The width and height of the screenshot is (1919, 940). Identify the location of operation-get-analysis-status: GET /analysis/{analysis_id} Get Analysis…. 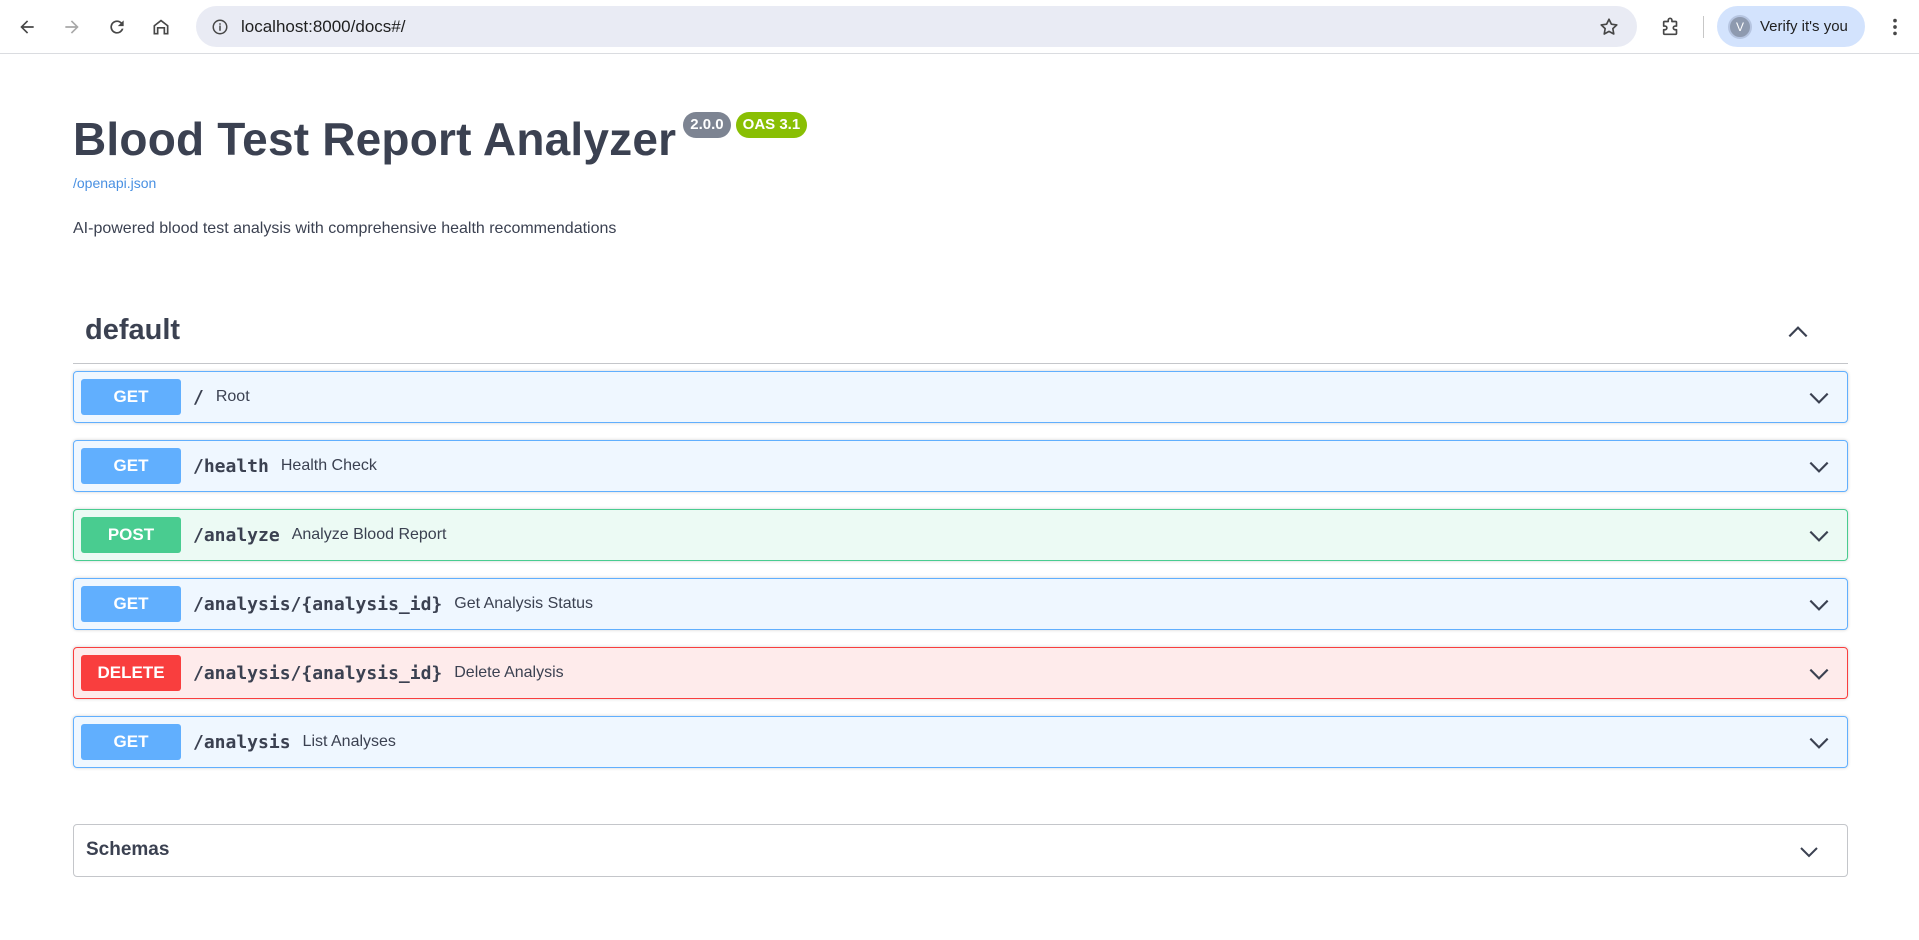
(960, 604).